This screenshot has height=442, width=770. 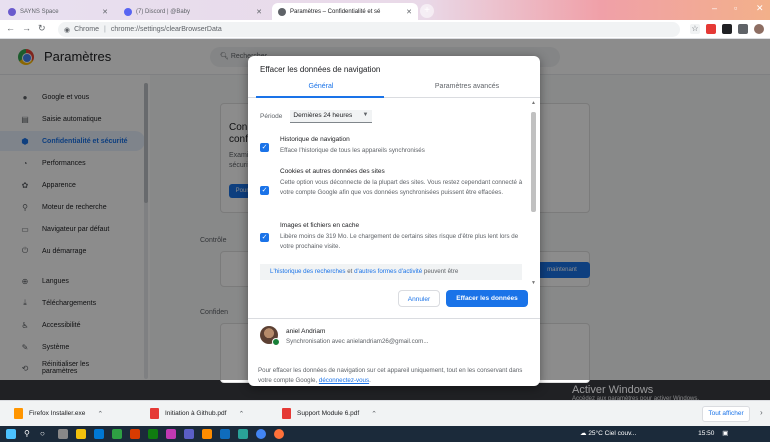 I want to click on download-item: Firefox Installer.exe ⌃, so click(x=58, y=413).